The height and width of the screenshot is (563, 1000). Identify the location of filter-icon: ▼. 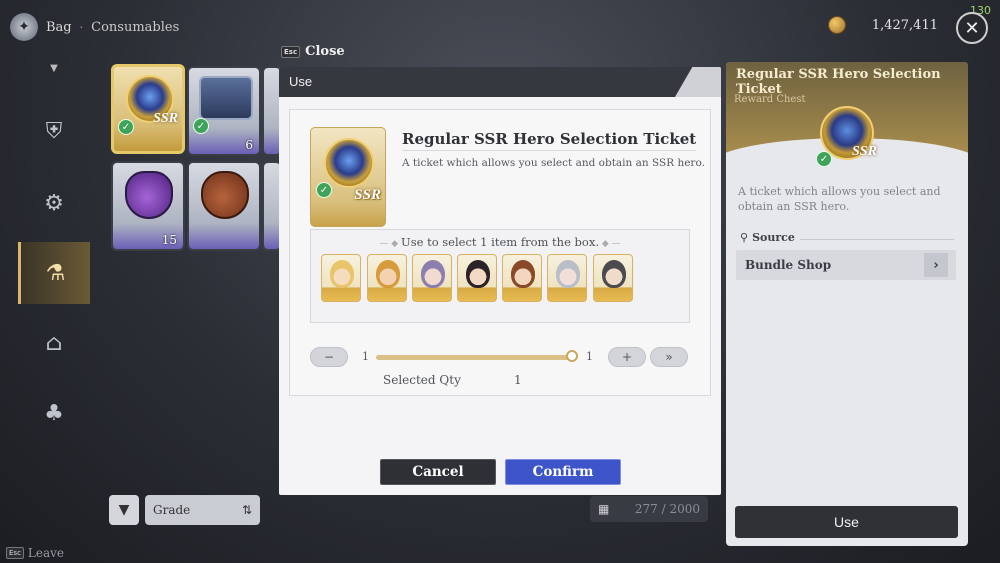
(124, 510).